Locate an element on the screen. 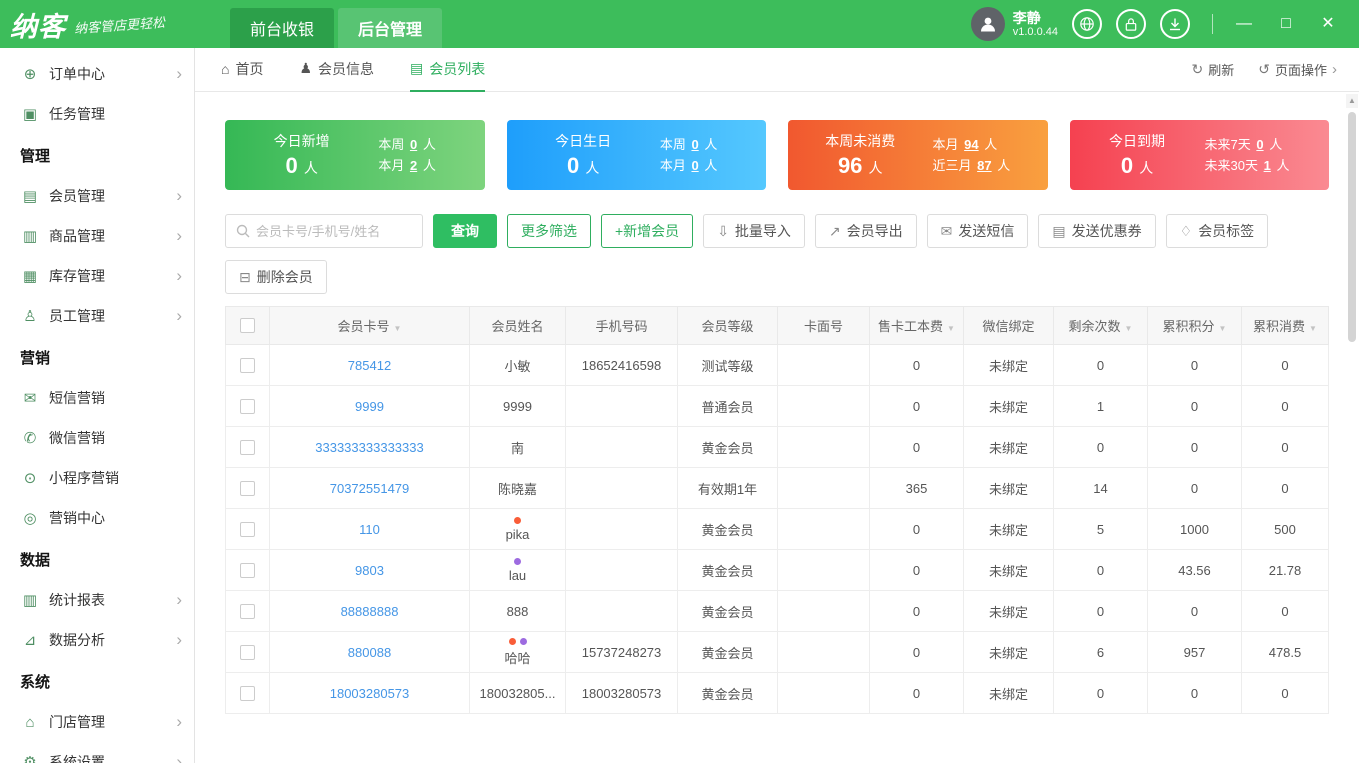 The height and width of the screenshot is (763, 1359). sidebar-item: ⊙ 小程序营销 is located at coordinates (97, 478).